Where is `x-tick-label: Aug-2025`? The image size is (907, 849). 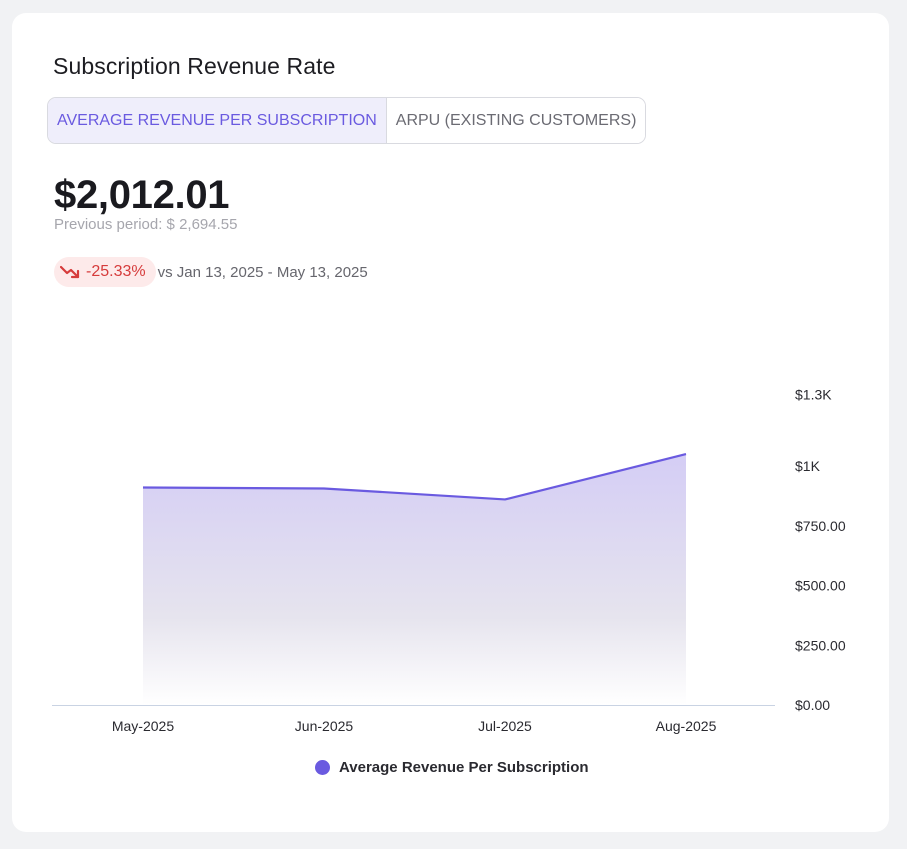
x-tick-label: Aug-2025 is located at coordinates (686, 726).